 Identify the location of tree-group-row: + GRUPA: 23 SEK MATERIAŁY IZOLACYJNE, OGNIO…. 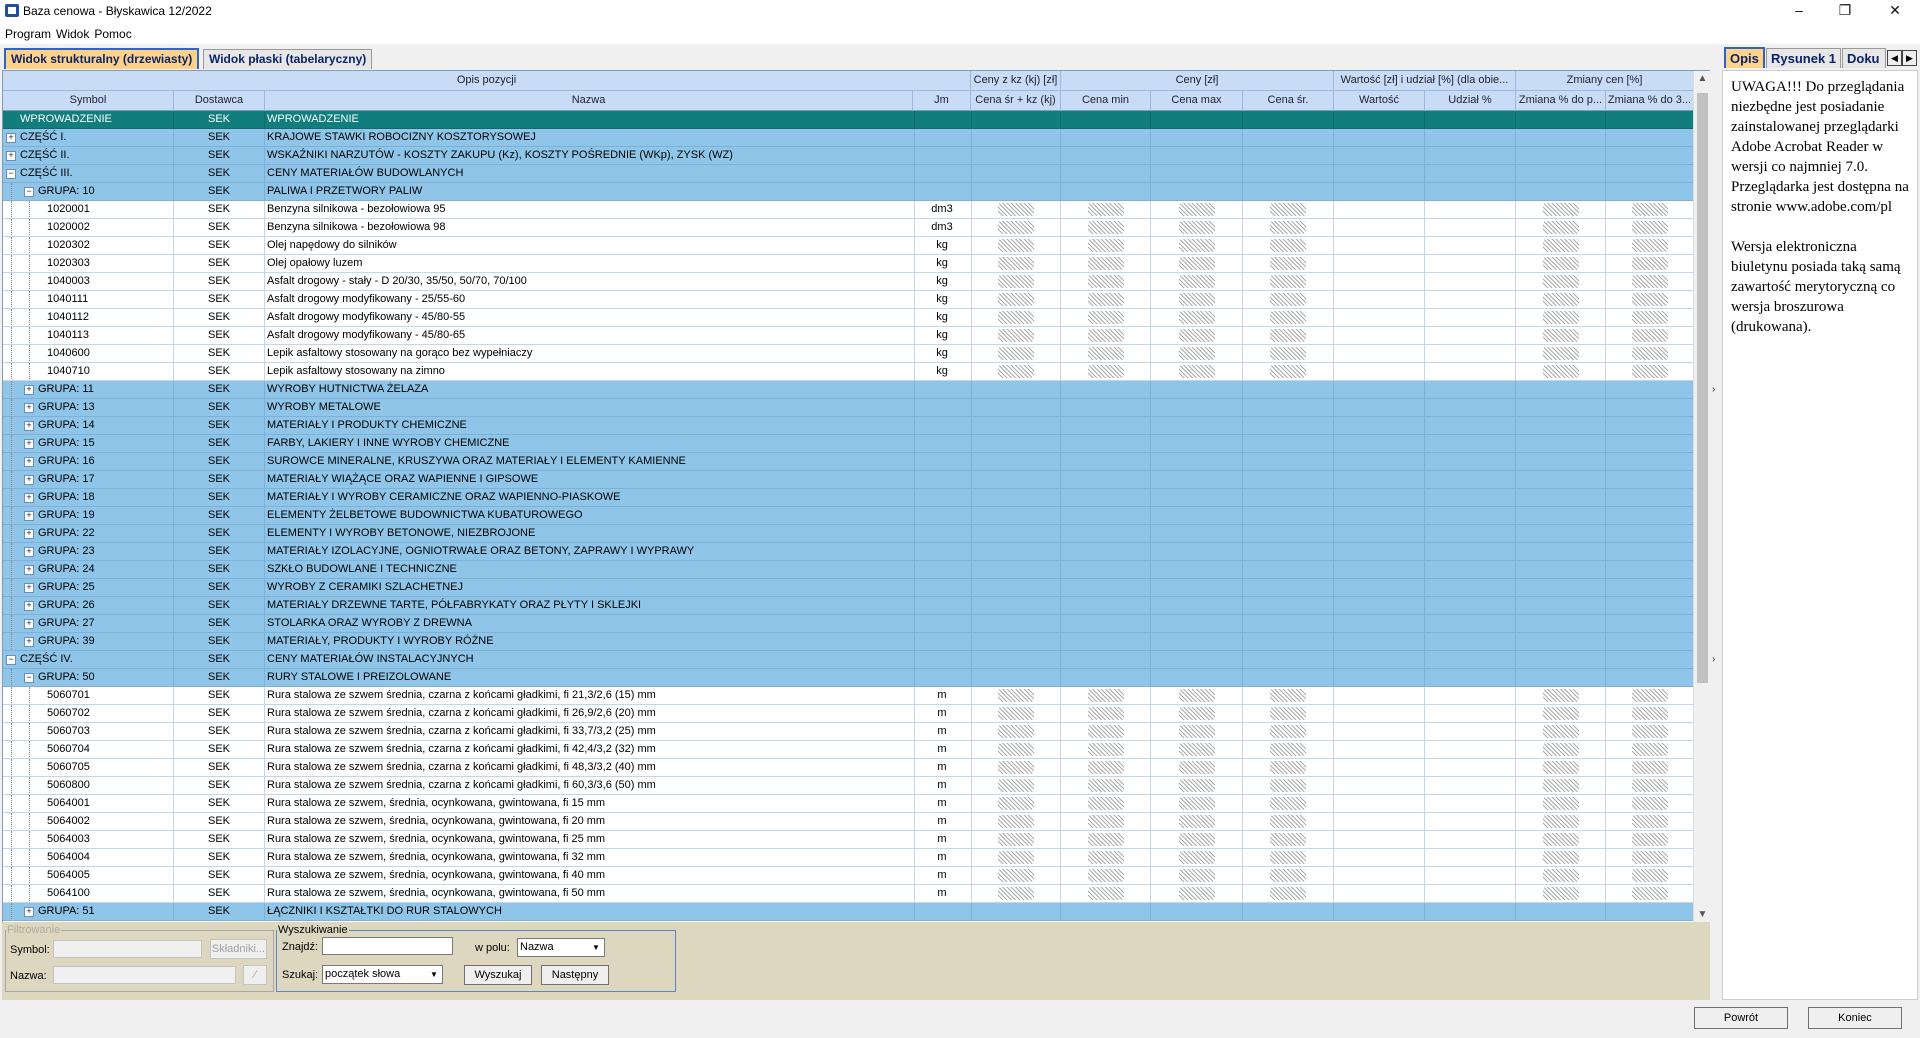
(848, 552).